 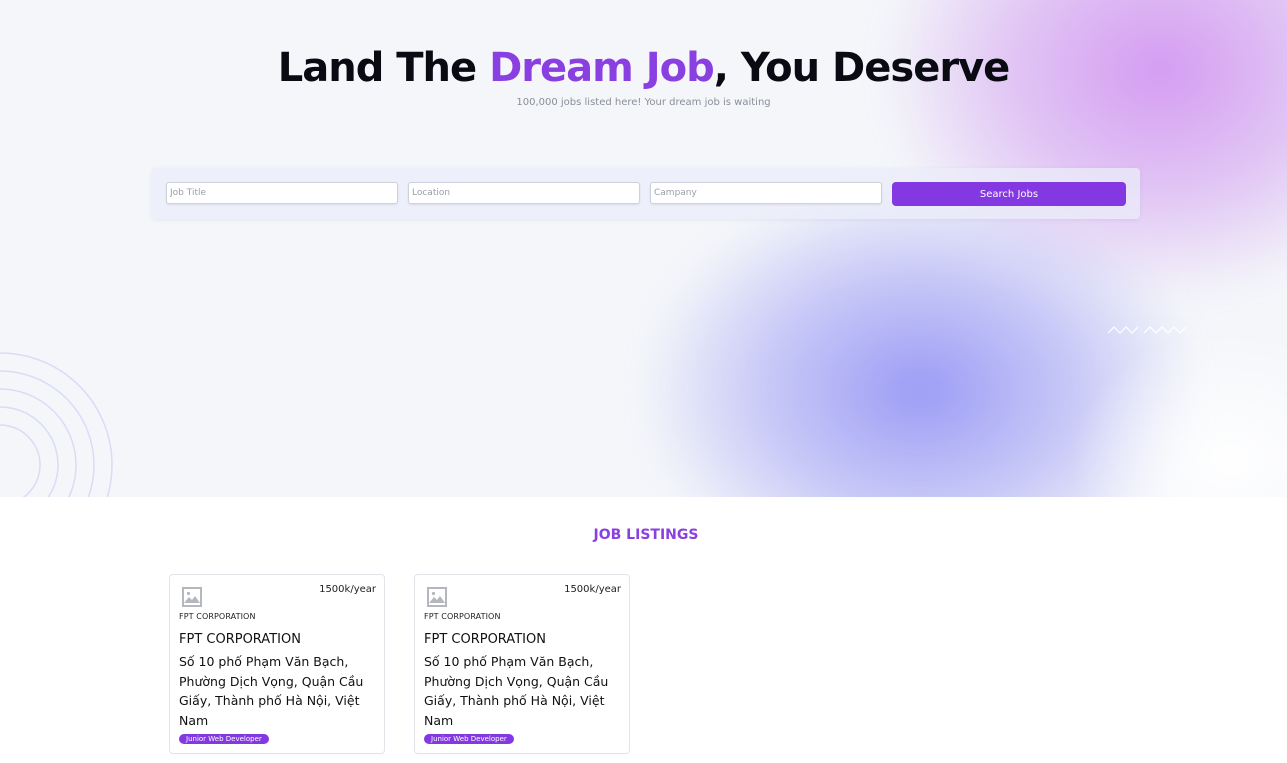 I want to click on company-input, so click(x=766, y=193).